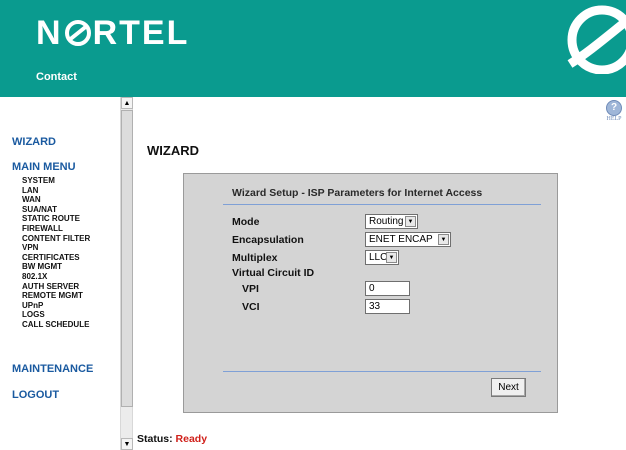 The image size is (626, 450). What do you see at coordinates (56, 287) in the screenshot?
I see `sidebar-menu-item: AUTH SERVER` at bounding box center [56, 287].